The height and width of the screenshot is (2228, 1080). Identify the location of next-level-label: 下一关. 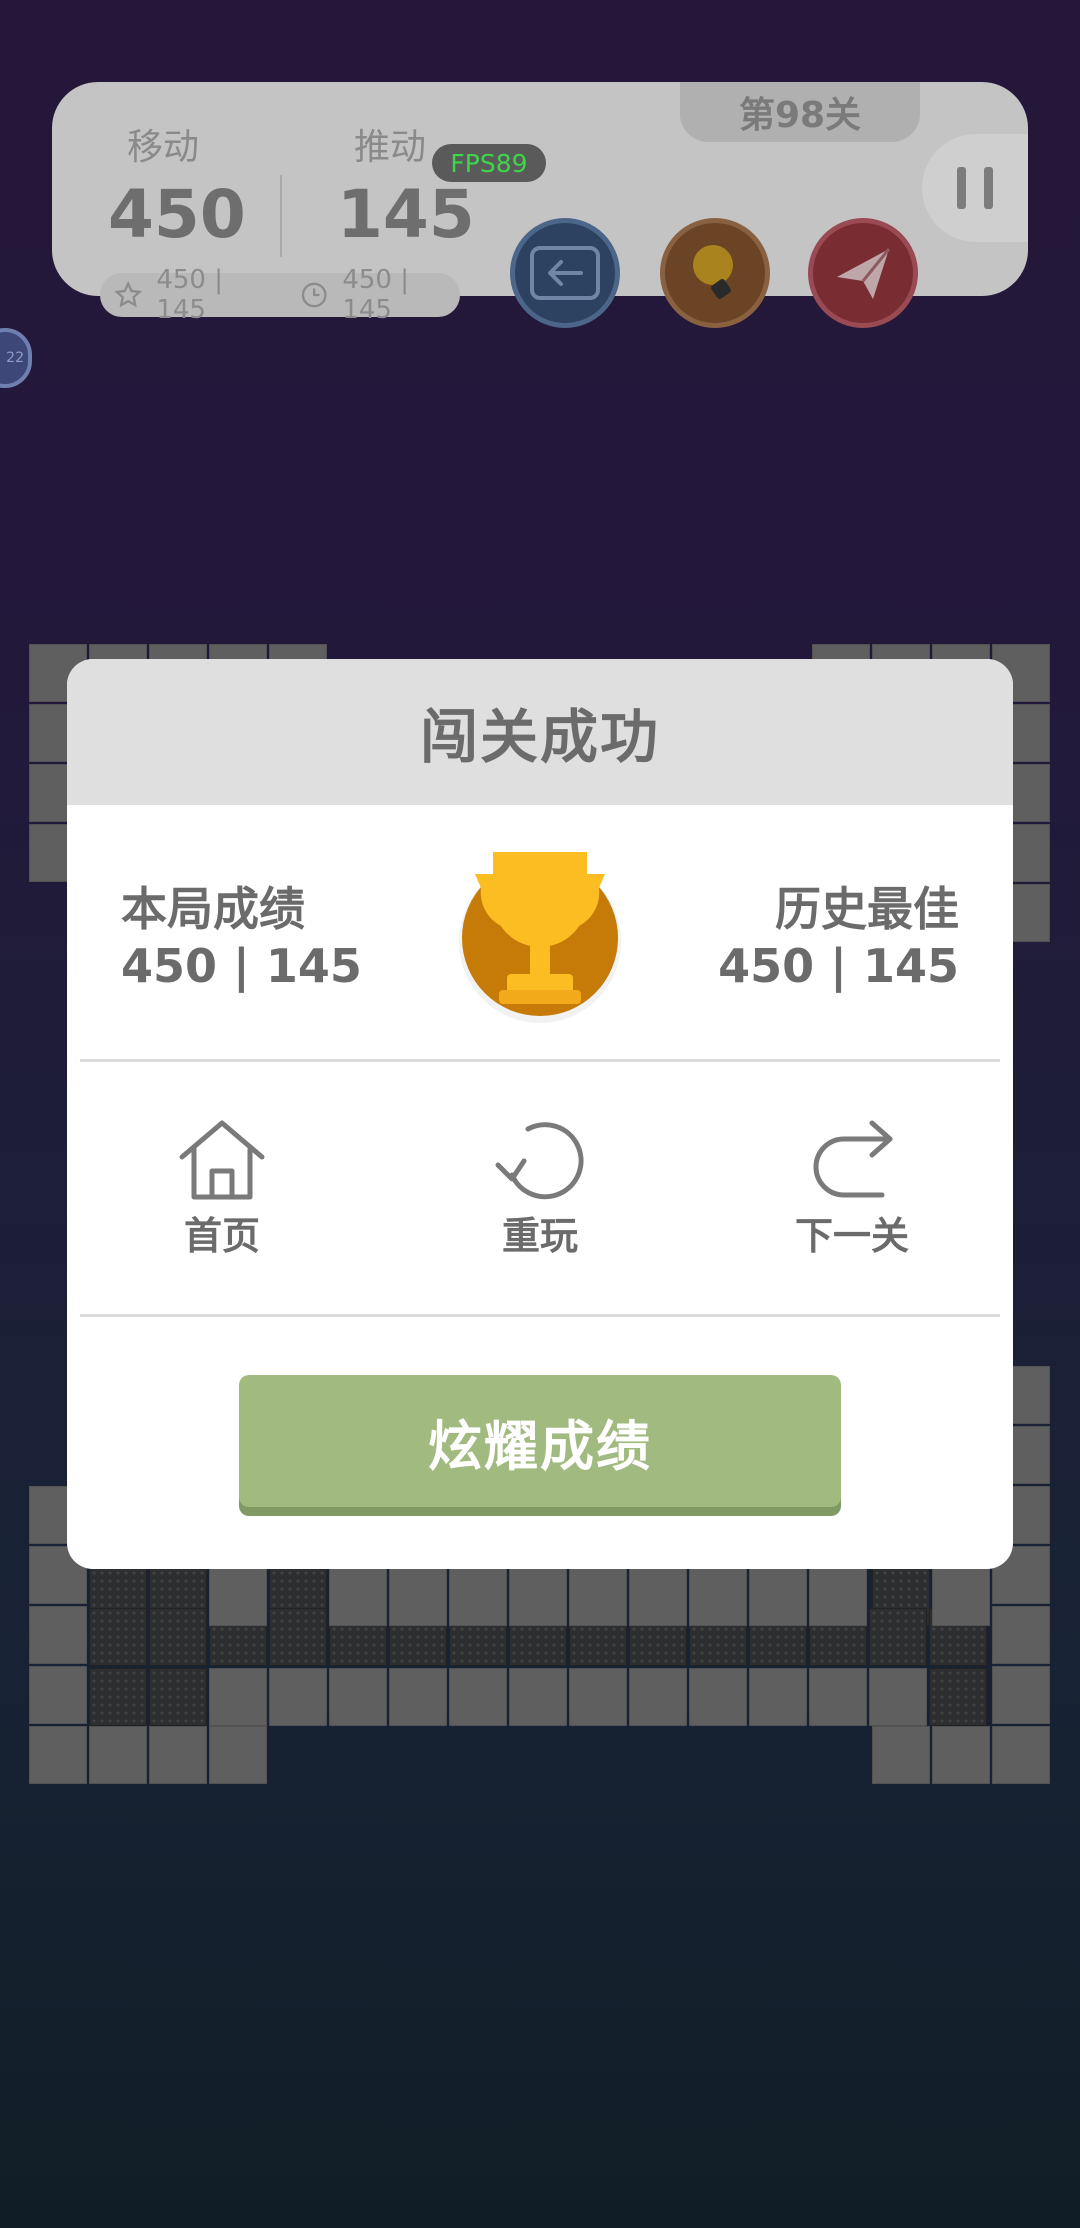
(851, 1236).